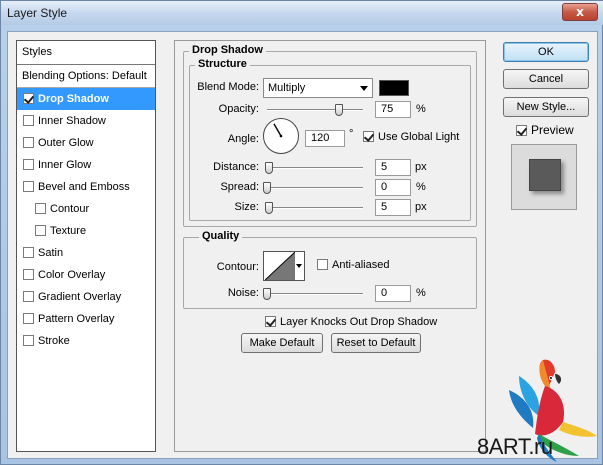 This screenshot has height=465, width=603. What do you see at coordinates (239, 187) in the screenshot?
I see `spread-label: Spread:` at bounding box center [239, 187].